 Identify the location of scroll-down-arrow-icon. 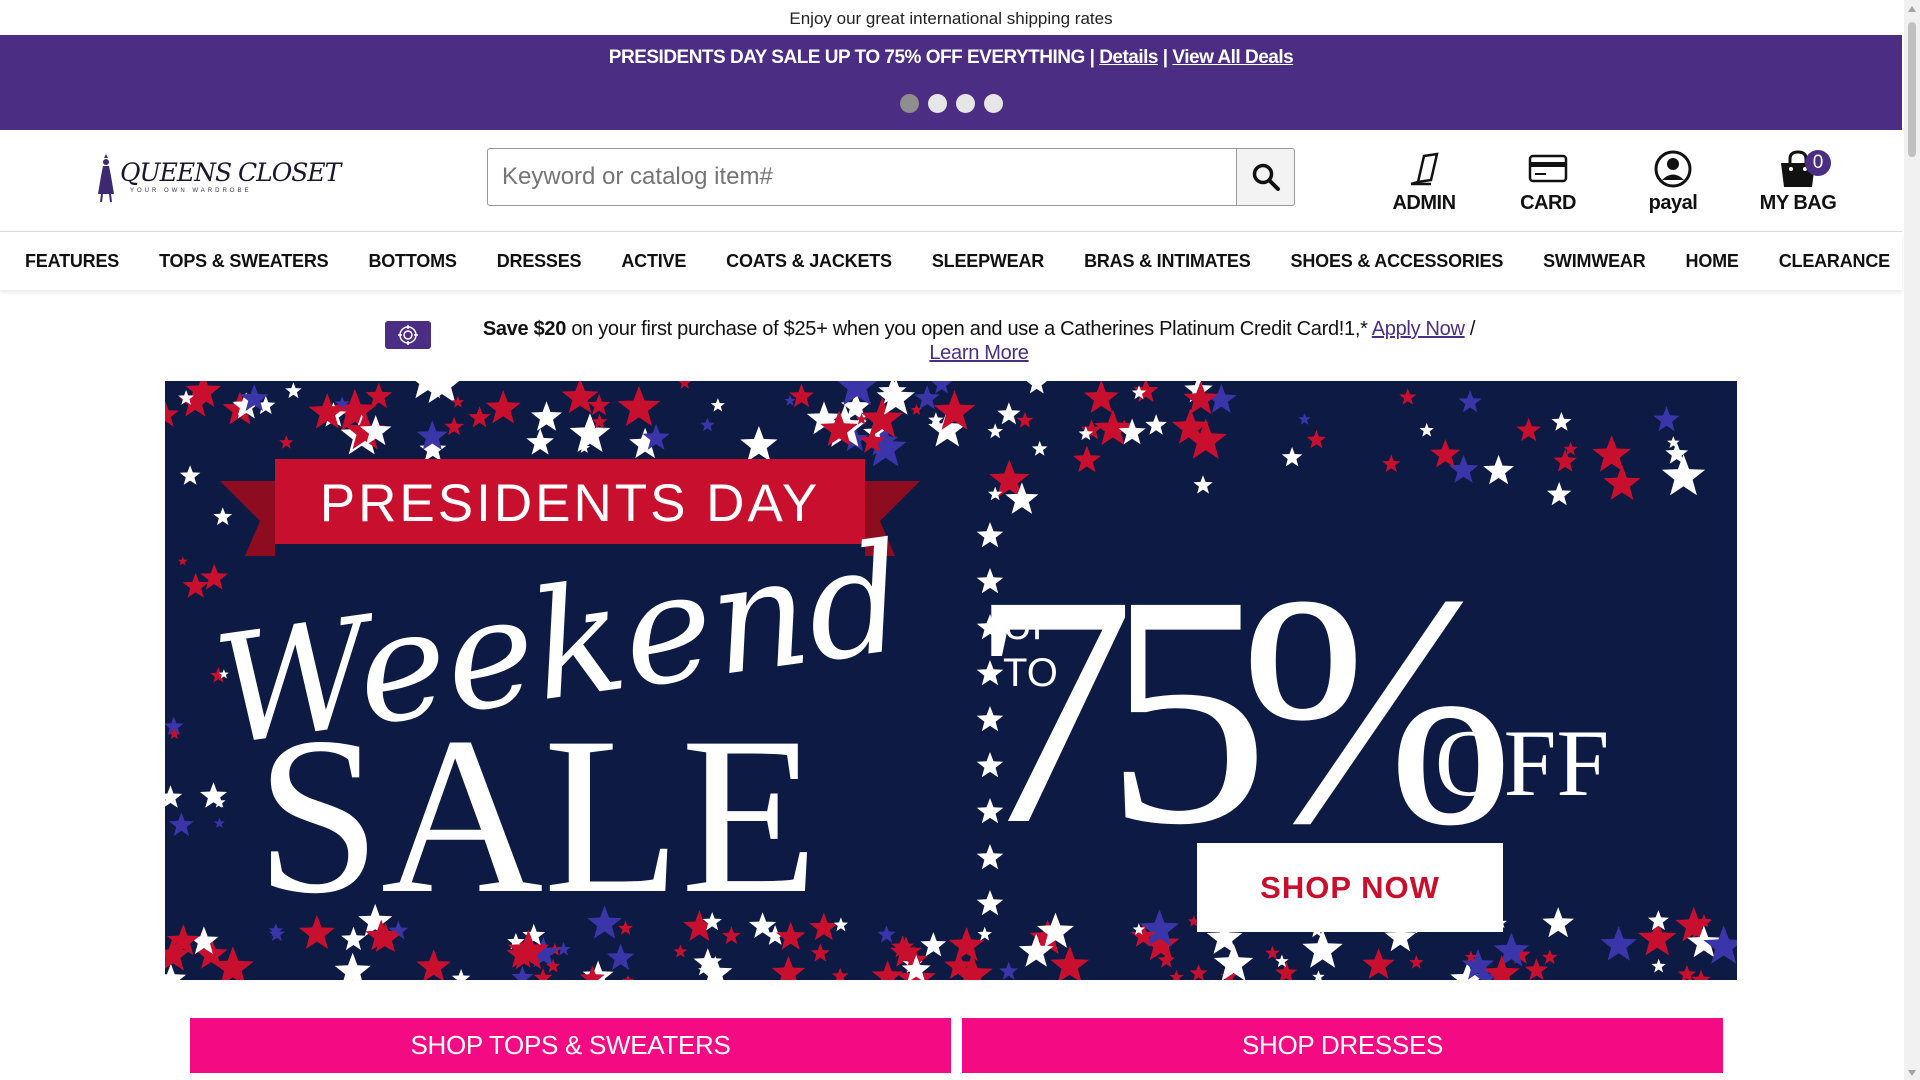
(1912, 1073).